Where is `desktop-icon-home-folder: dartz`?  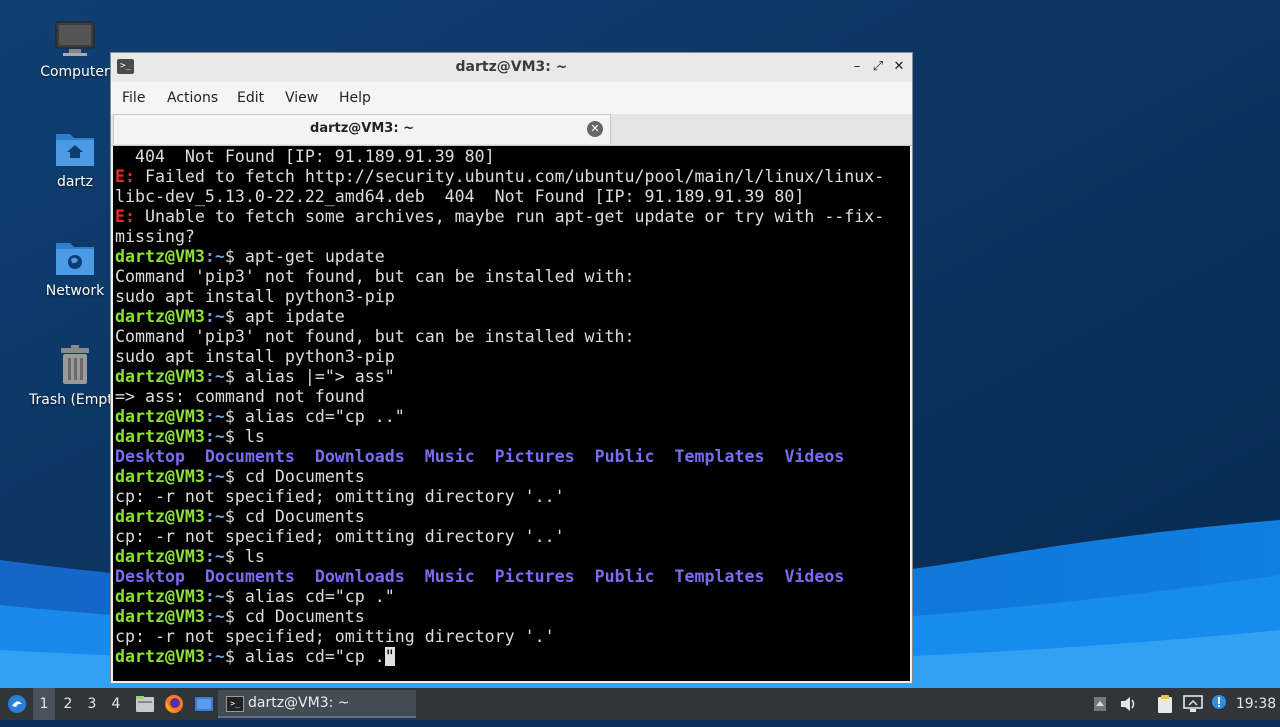 desktop-icon-home-folder: dartz is located at coordinates (75, 159).